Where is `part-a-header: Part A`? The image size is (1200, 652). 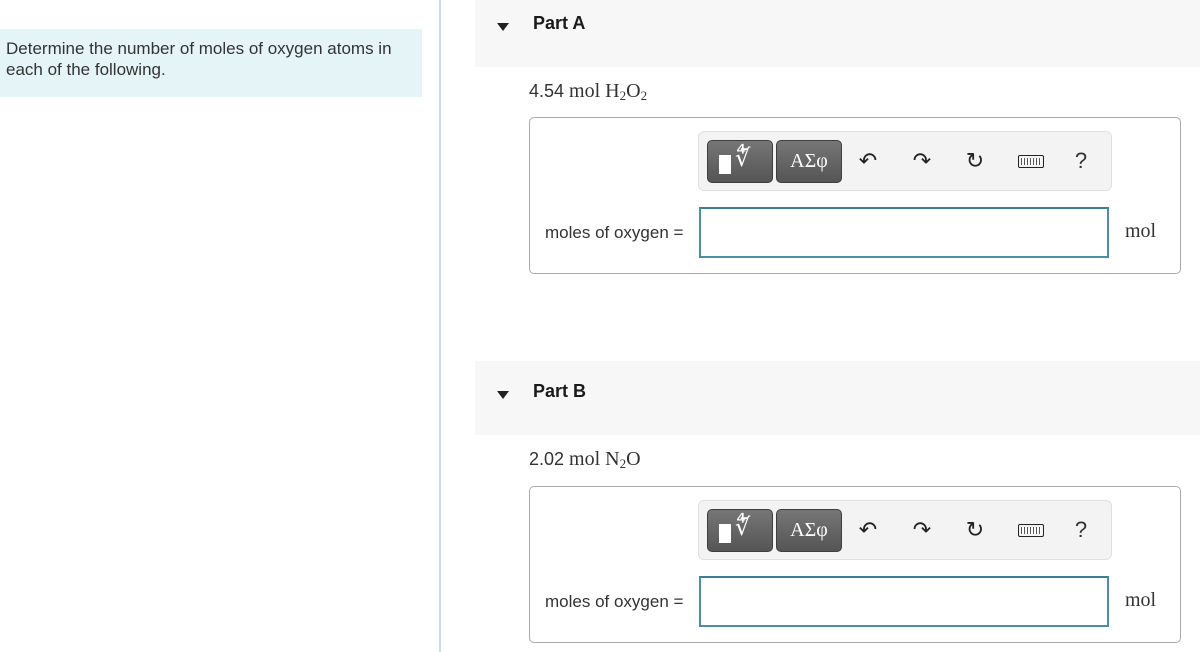 part-a-header: Part A is located at coordinates (837, 33).